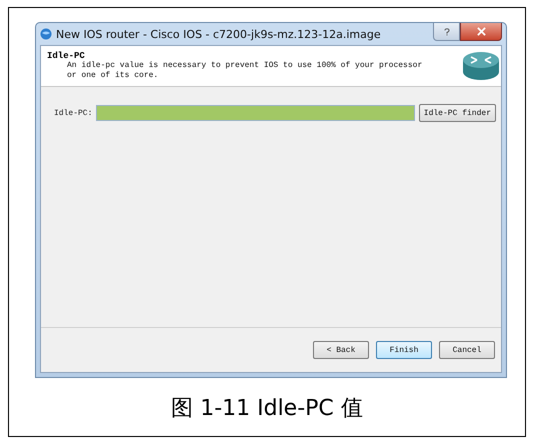 The width and height of the screenshot is (534, 439). I want to click on help-button, so click(446, 32).